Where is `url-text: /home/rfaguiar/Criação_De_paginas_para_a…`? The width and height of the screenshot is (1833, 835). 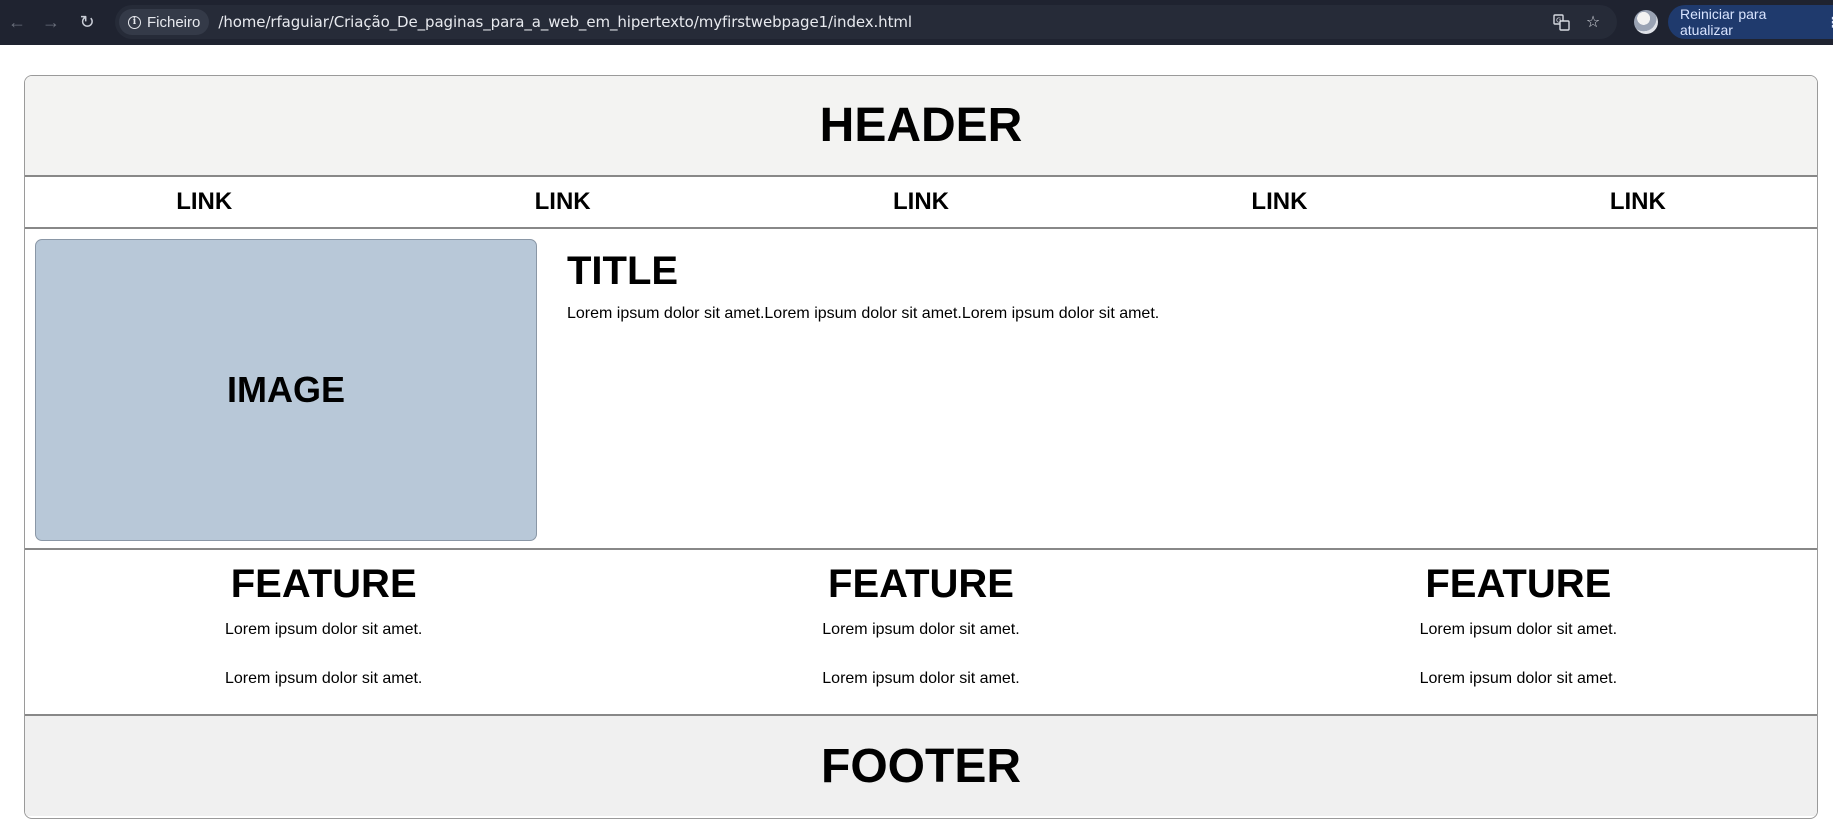 url-text: /home/rfaguiar/Criação_De_paginas_para_a… is located at coordinates (565, 22).